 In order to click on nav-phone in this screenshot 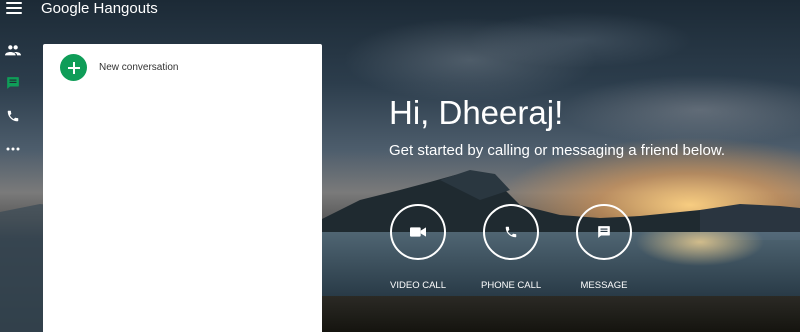, I will do `click(13, 116)`.